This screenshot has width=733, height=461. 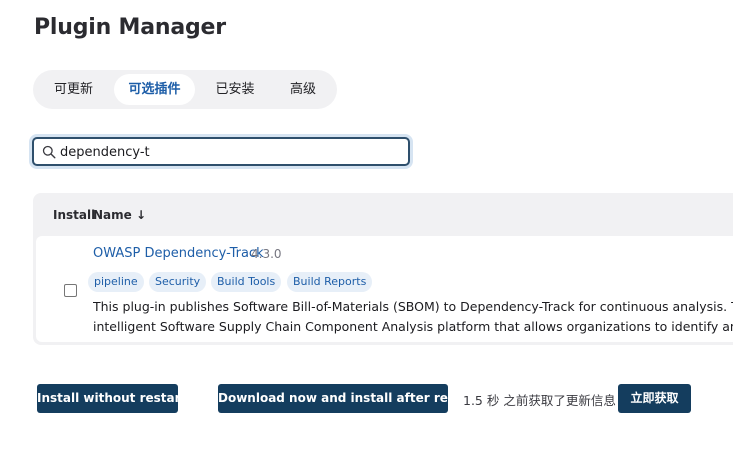 I want to click on tab-bar: 可更新 可选插件 已安装 高级, so click(x=185, y=89).